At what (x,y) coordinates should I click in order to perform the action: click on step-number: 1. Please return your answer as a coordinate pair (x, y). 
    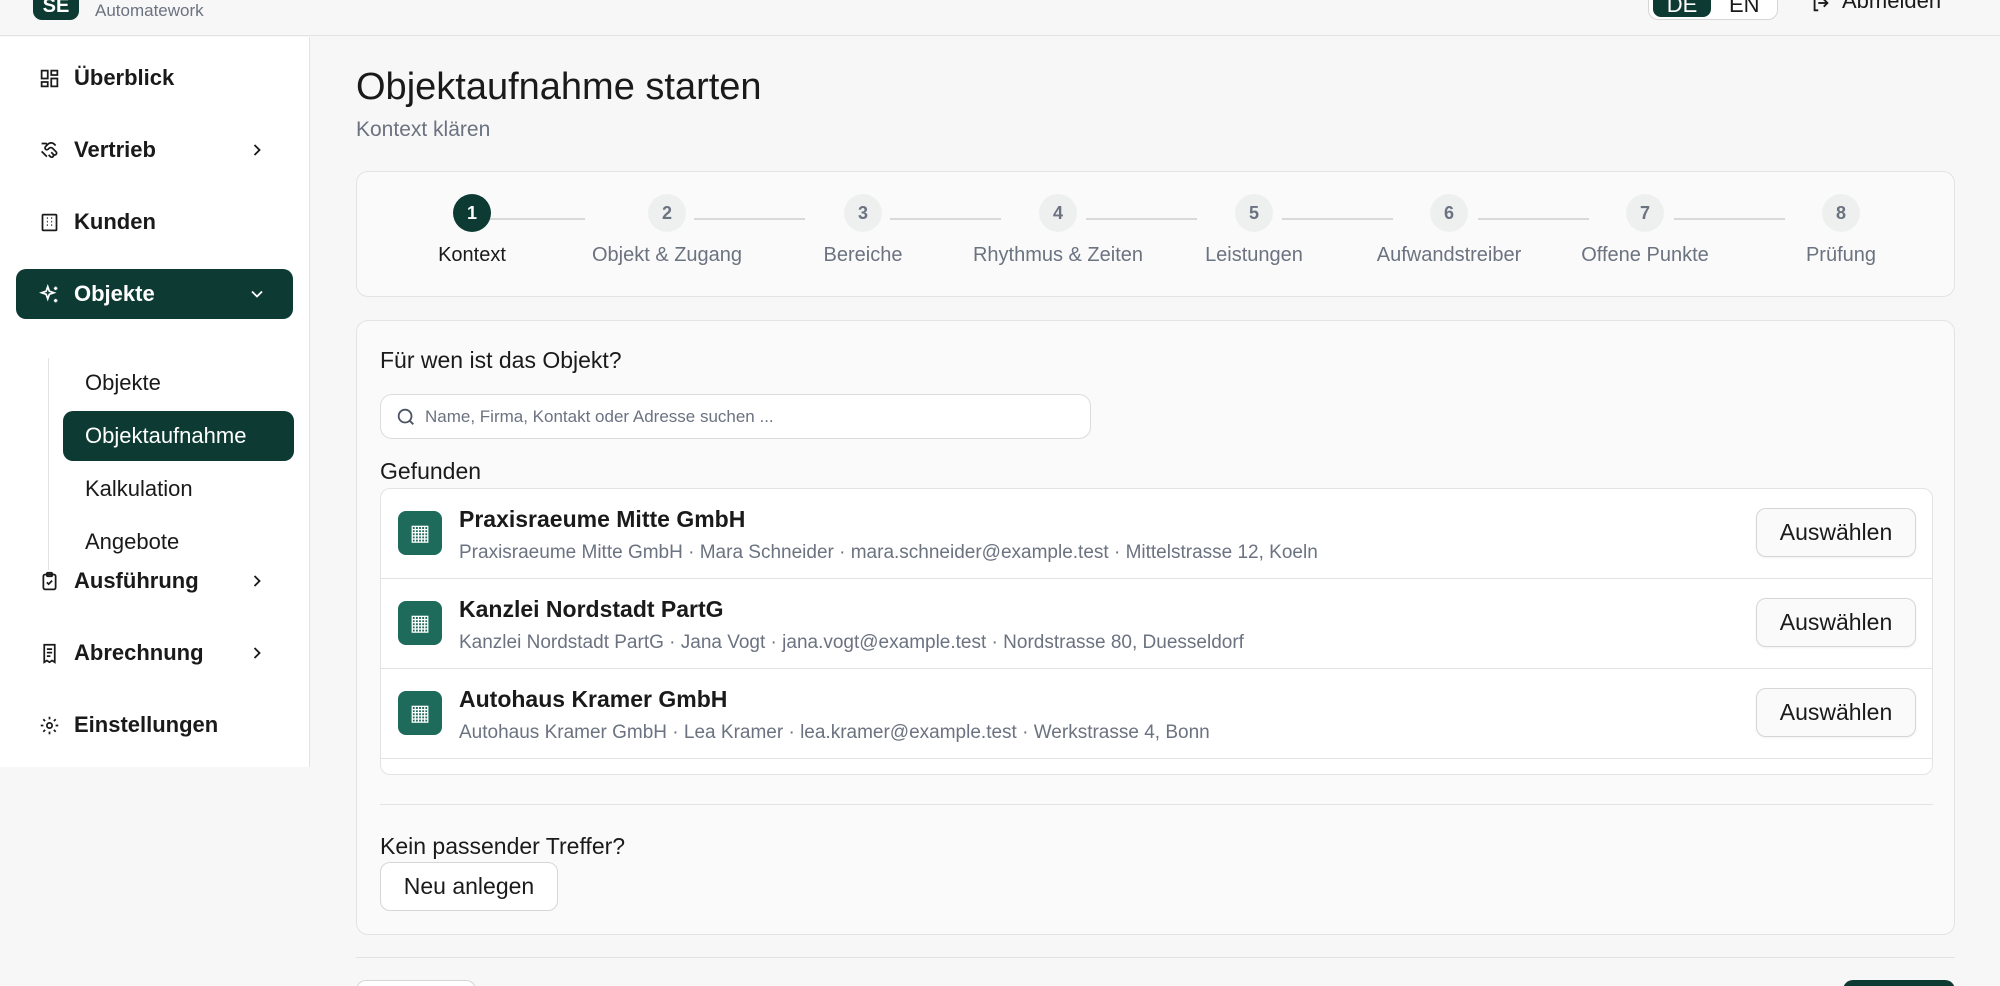
    Looking at the image, I should click on (472, 213).